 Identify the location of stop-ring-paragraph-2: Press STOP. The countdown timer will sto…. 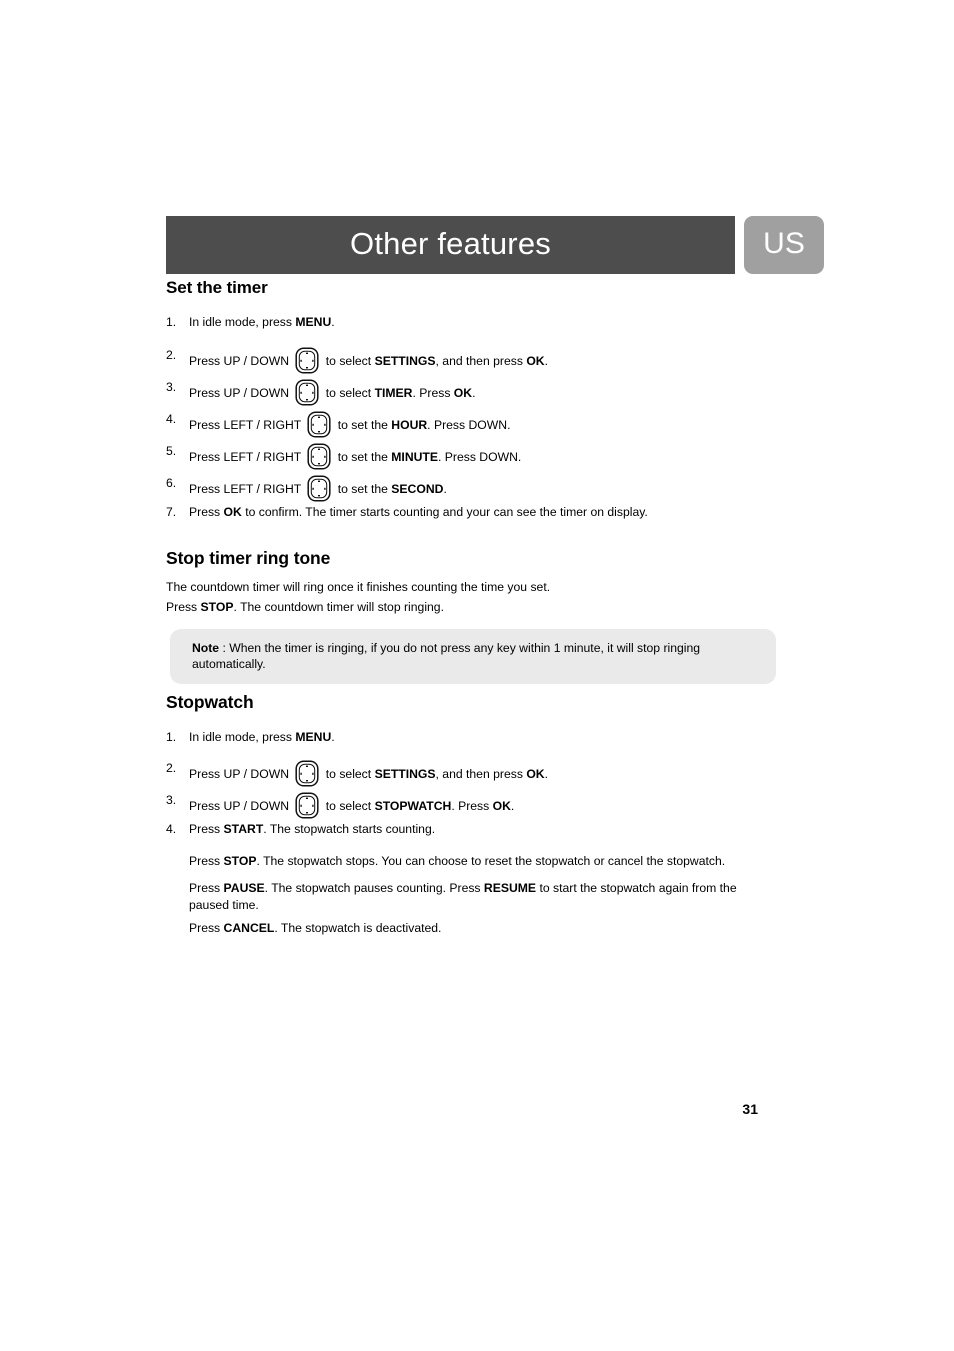
(305, 607).